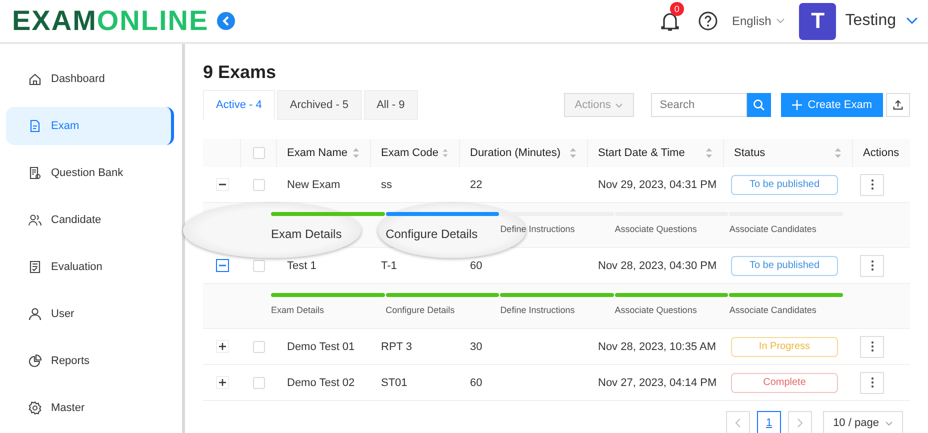 This screenshot has height=433, width=928. Describe the element at coordinates (324, 153) in the screenshot. I see `column-header: Exam Name` at that location.